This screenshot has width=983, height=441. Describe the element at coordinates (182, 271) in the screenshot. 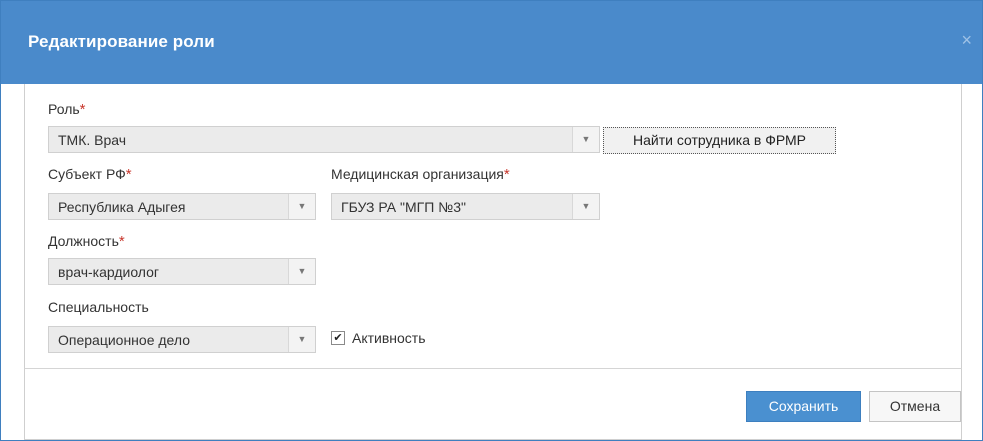

I see `position-select: врач-кардиолог ▼` at that location.